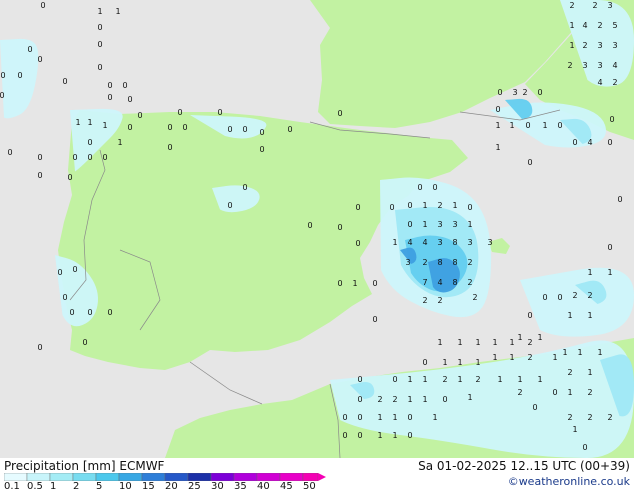 The image size is (634, 492). What do you see at coordinates (194, 486) in the screenshot?
I see `scale-tick-label: 25` at bounding box center [194, 486].